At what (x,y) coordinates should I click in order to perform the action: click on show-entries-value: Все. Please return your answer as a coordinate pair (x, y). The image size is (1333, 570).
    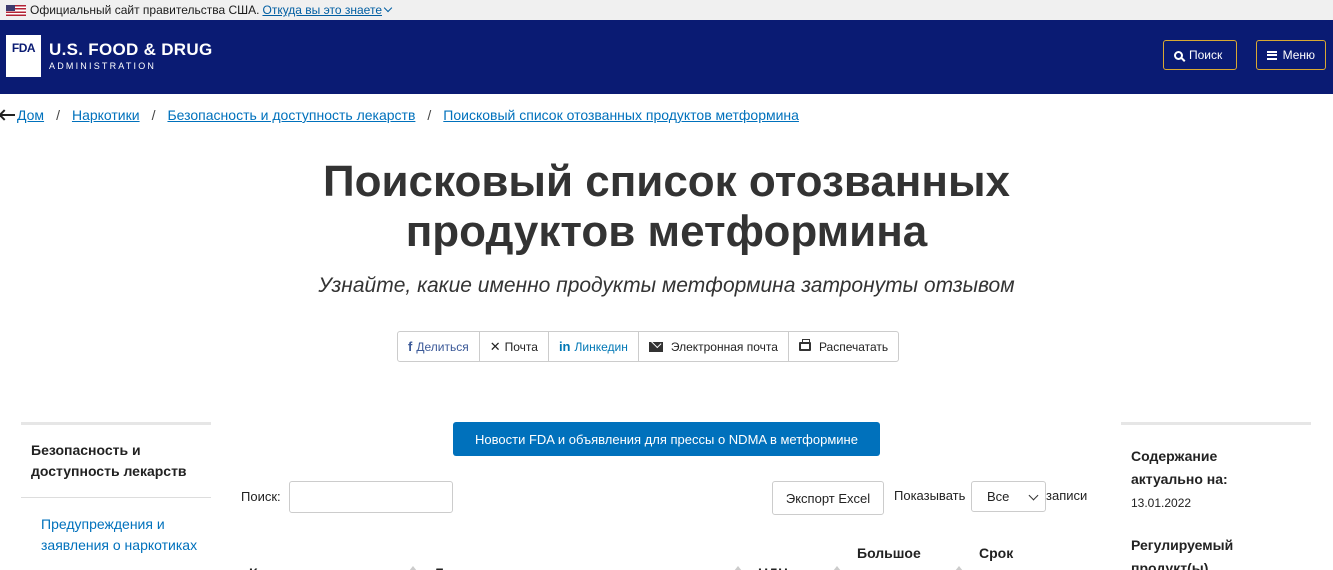
    Looking at the image, I should click on (998, 496).